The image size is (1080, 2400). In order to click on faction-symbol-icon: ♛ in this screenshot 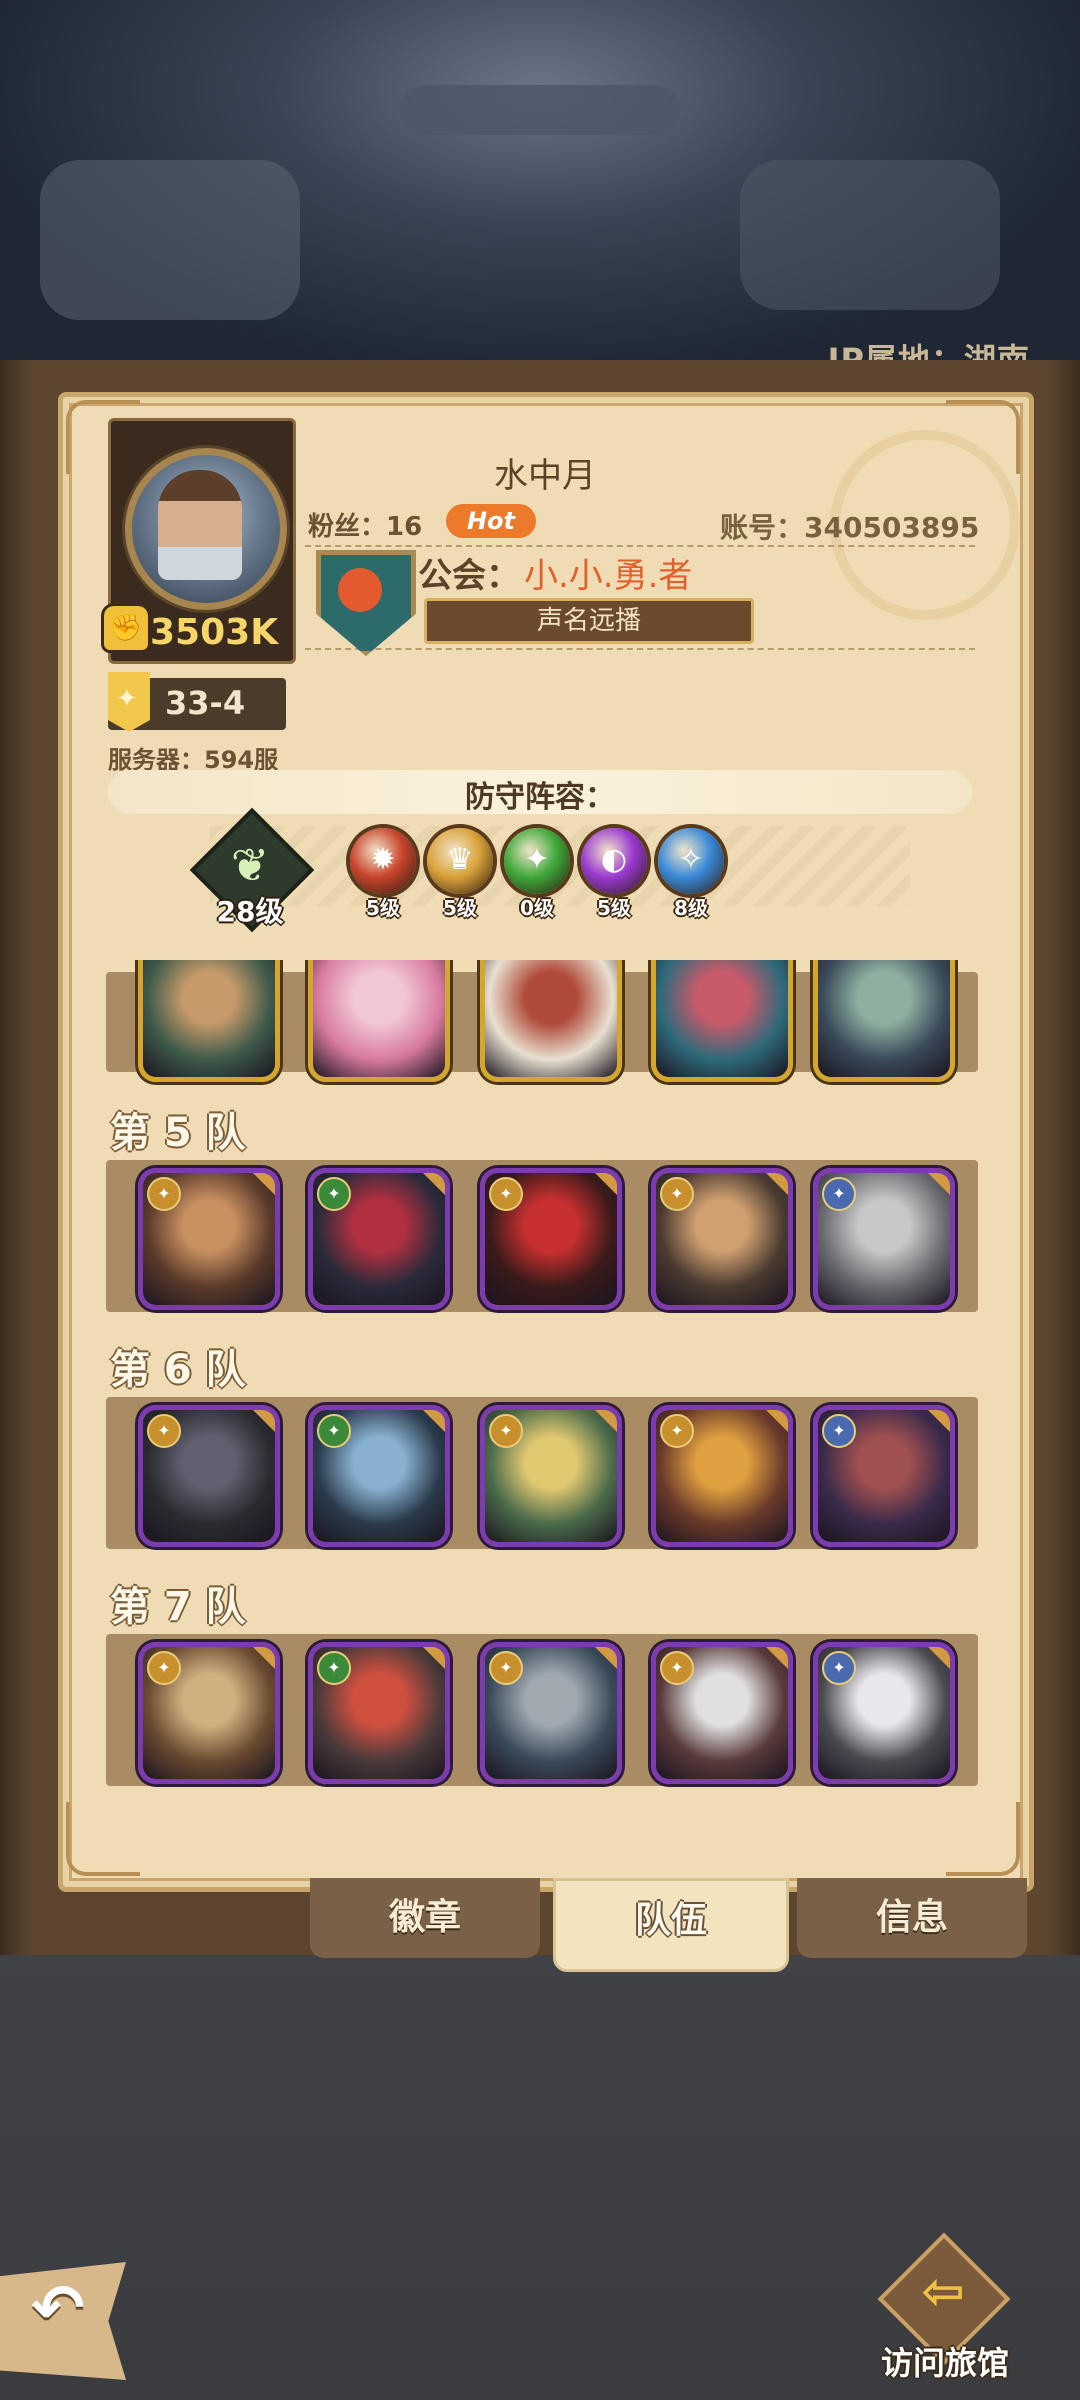, I will do `click(460, 859)`.